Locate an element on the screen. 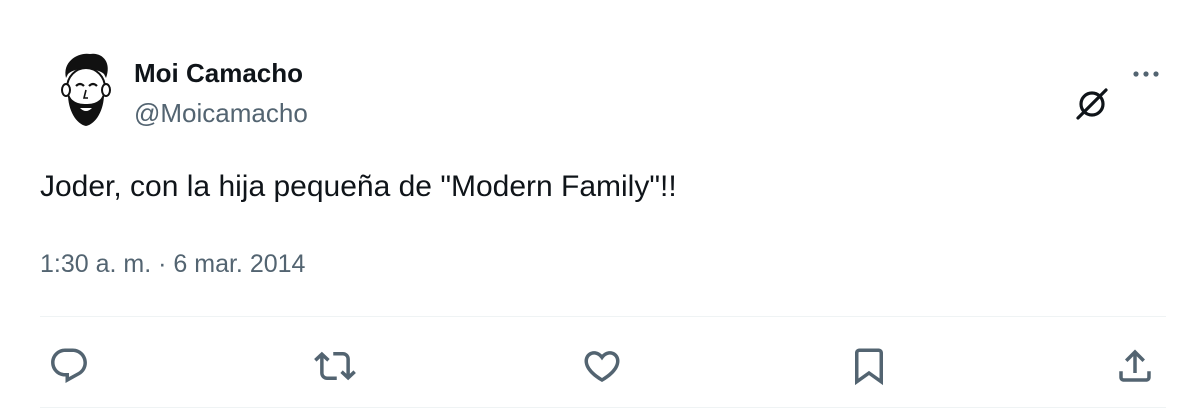 This screenshot has height=412, width=1200. bookmark-icon is located at coordinates (869, 366).